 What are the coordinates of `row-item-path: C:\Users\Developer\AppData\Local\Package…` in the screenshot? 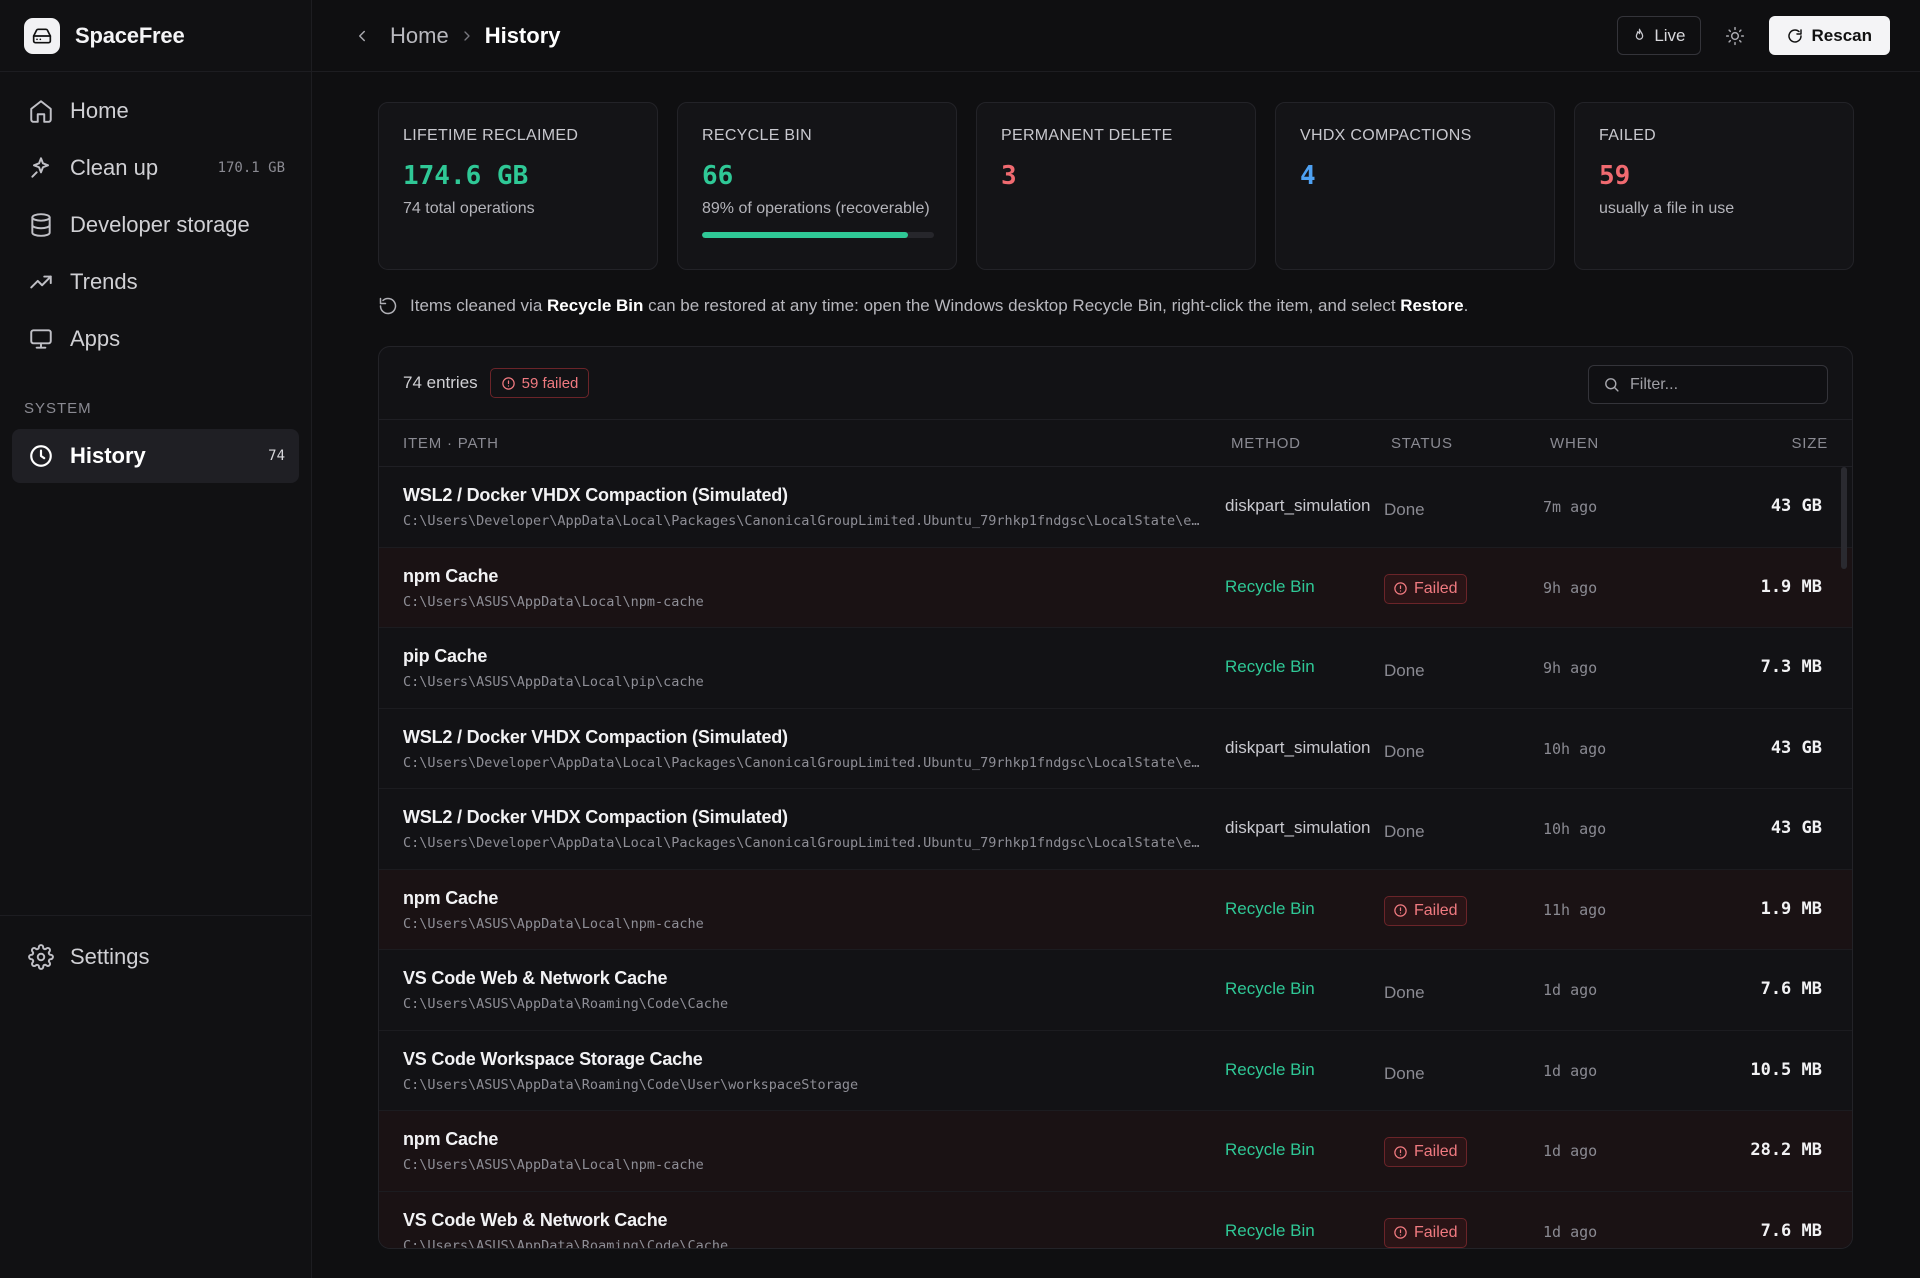 It's located at (803, 762).